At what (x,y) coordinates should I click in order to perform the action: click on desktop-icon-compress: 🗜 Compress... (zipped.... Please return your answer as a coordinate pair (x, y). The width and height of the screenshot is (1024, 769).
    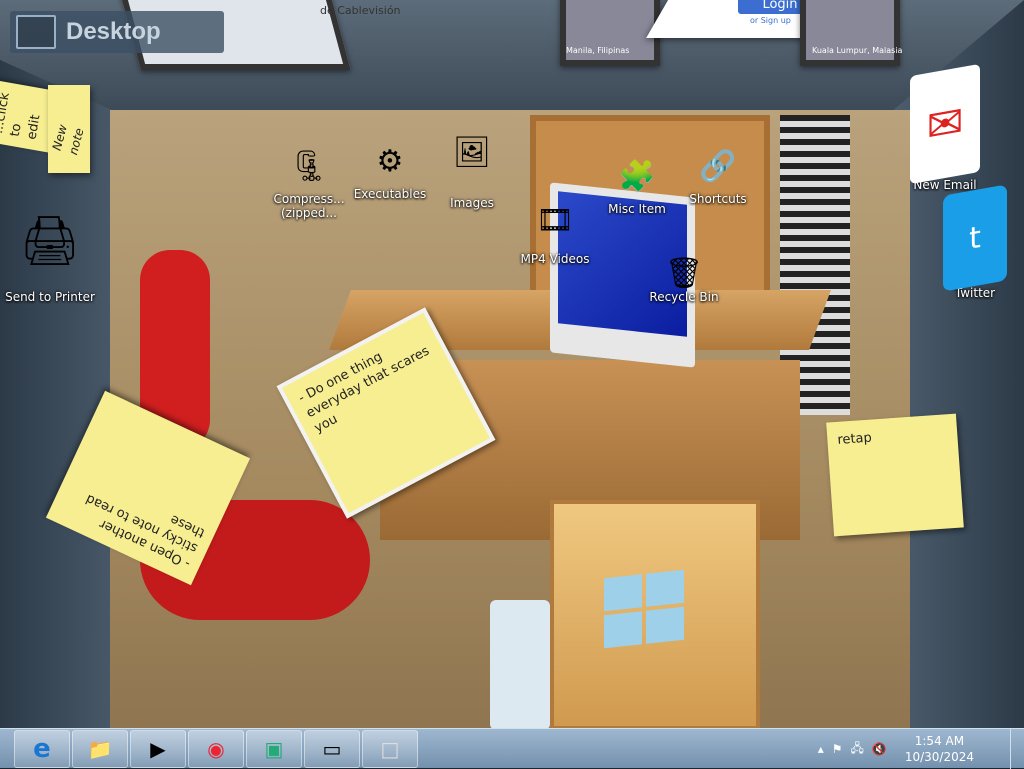
    Looking at the image, I should click on (309, 180).